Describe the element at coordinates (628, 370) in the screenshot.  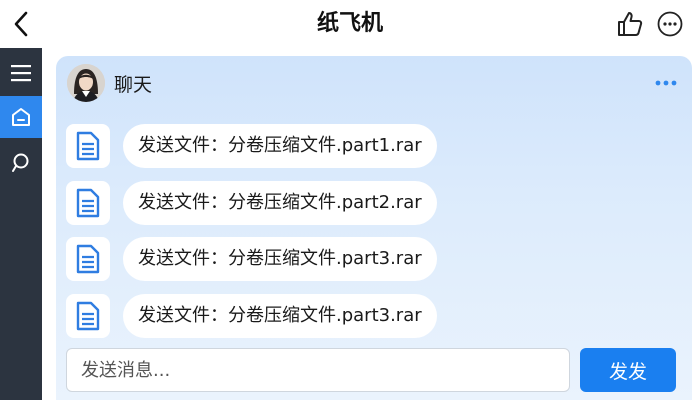
I see `send-button: 发发` at that location.